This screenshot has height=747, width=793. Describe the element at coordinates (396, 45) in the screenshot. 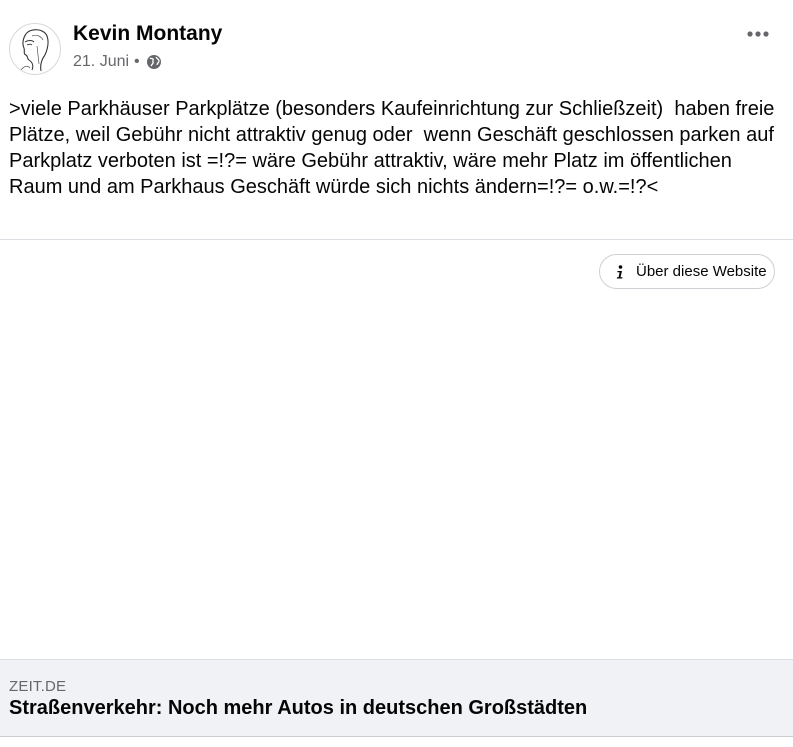

I see `post-header: Kevin Montany 21. Juni •` at that location.